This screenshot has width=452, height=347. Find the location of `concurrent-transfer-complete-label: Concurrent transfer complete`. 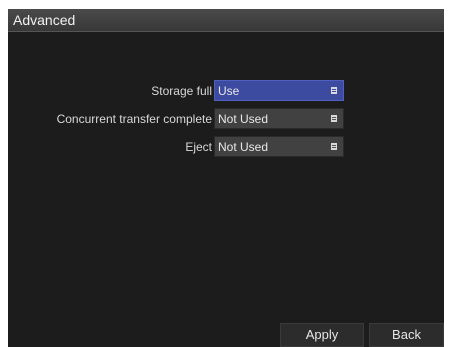

concurrent-transfer-complete-label: Concurrent transfer complete is located at coordinates (134, 119).